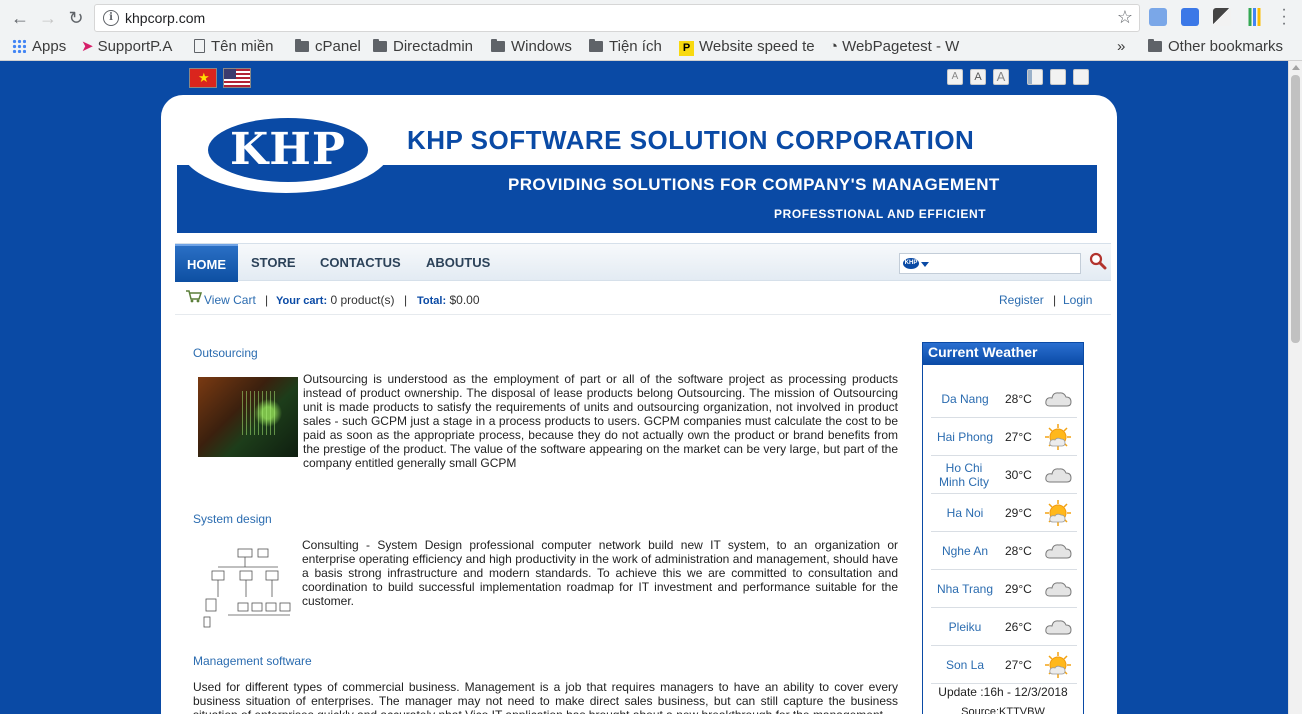 This screenshot has height=714, width=1302. I want to click on your-cart-summary: Your cart: 0 product(s), so click(335, 300).